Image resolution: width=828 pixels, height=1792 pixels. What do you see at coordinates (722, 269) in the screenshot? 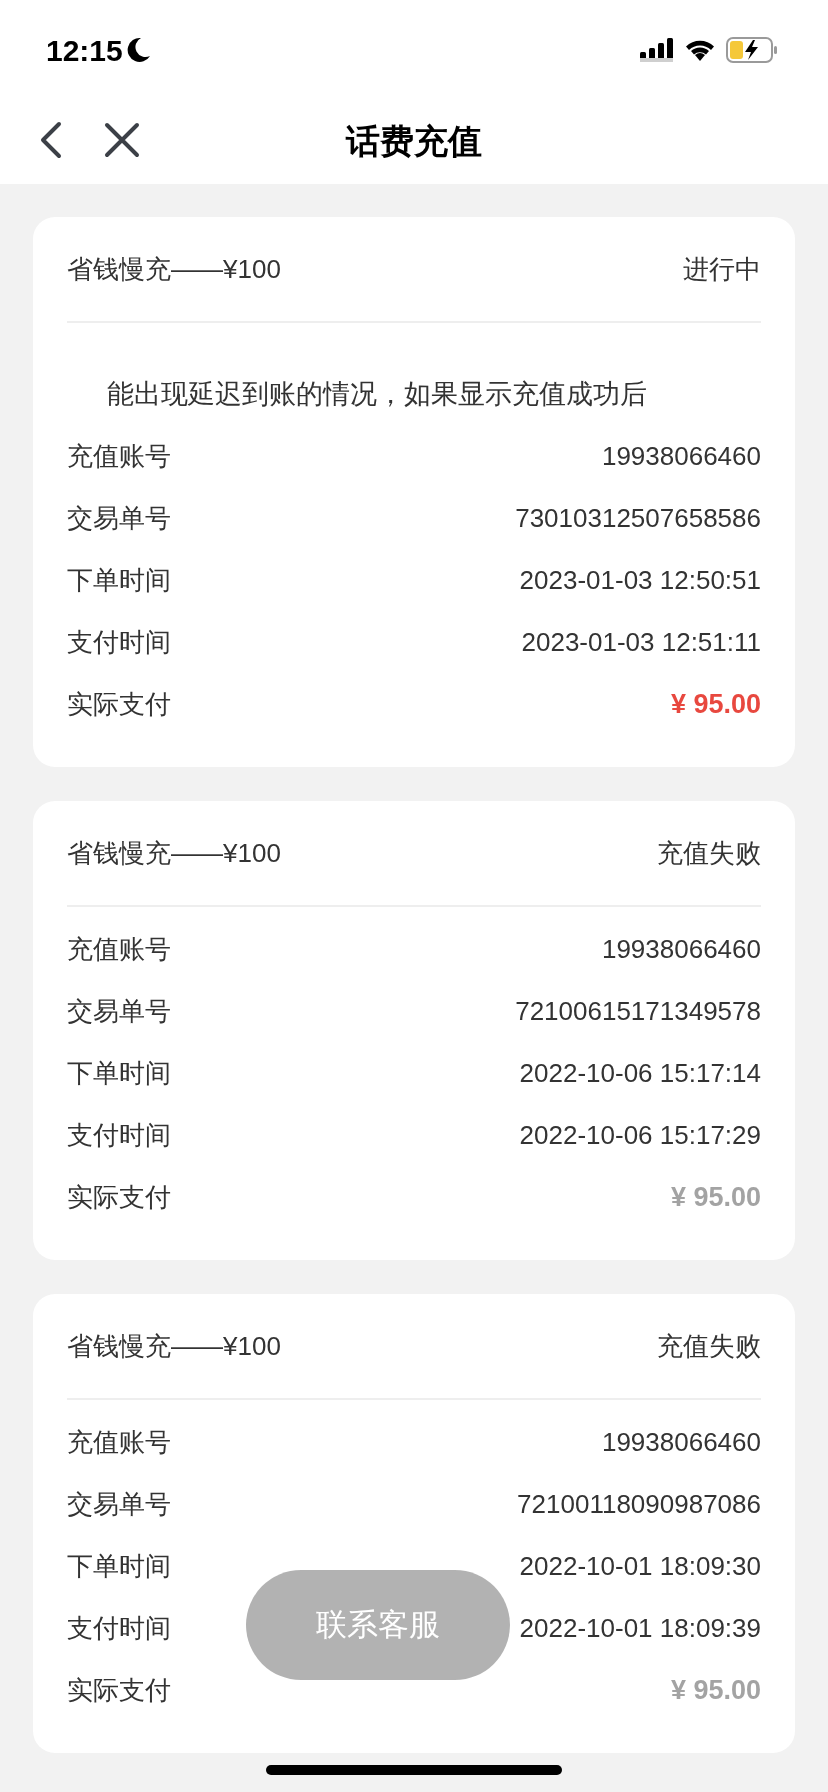
I see `order-status: 进行中` at bounding box center [722, 269].